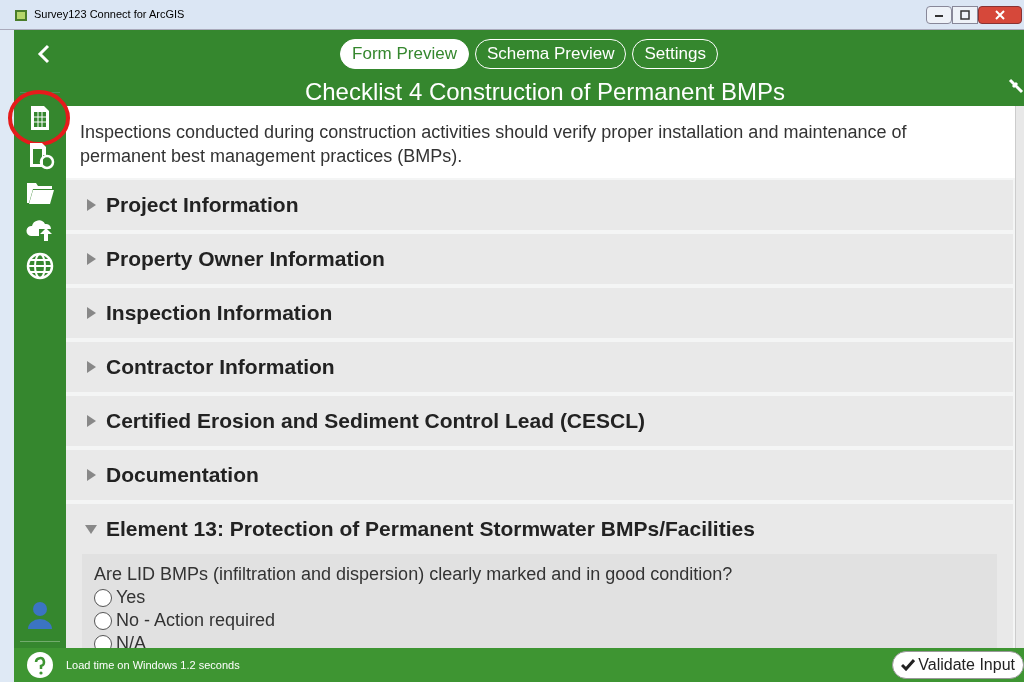 This screenshot has height=682, width=1024. I want to click on tab: Form Preview, so click(404, 54).